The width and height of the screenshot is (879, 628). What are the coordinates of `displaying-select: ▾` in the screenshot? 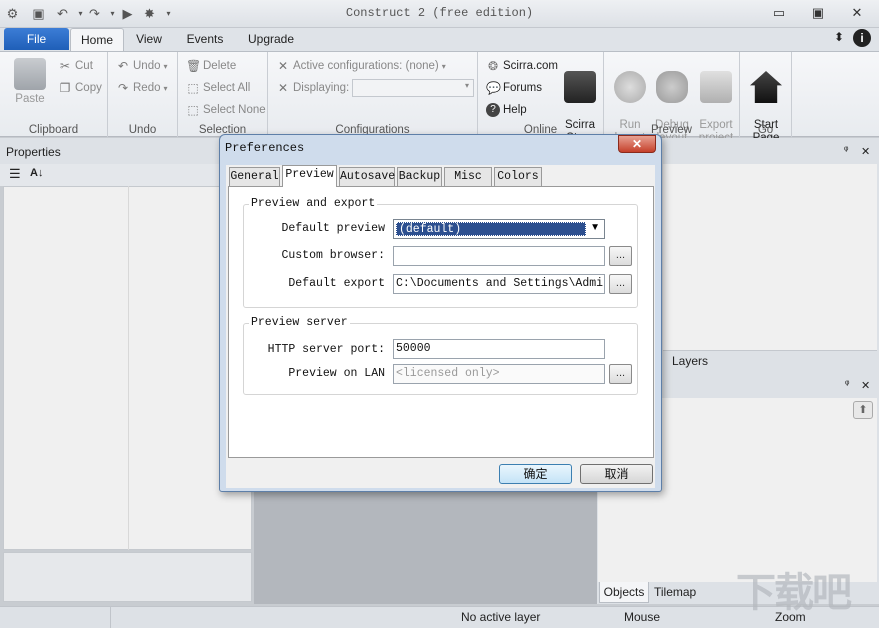 It's located at (413, 88).